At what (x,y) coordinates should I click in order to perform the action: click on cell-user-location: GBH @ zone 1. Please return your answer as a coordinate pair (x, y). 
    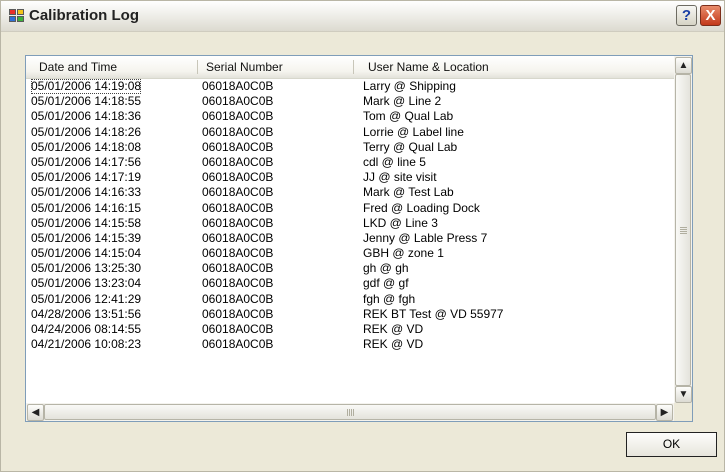
    Looking at the image, I should click on (403, 253).